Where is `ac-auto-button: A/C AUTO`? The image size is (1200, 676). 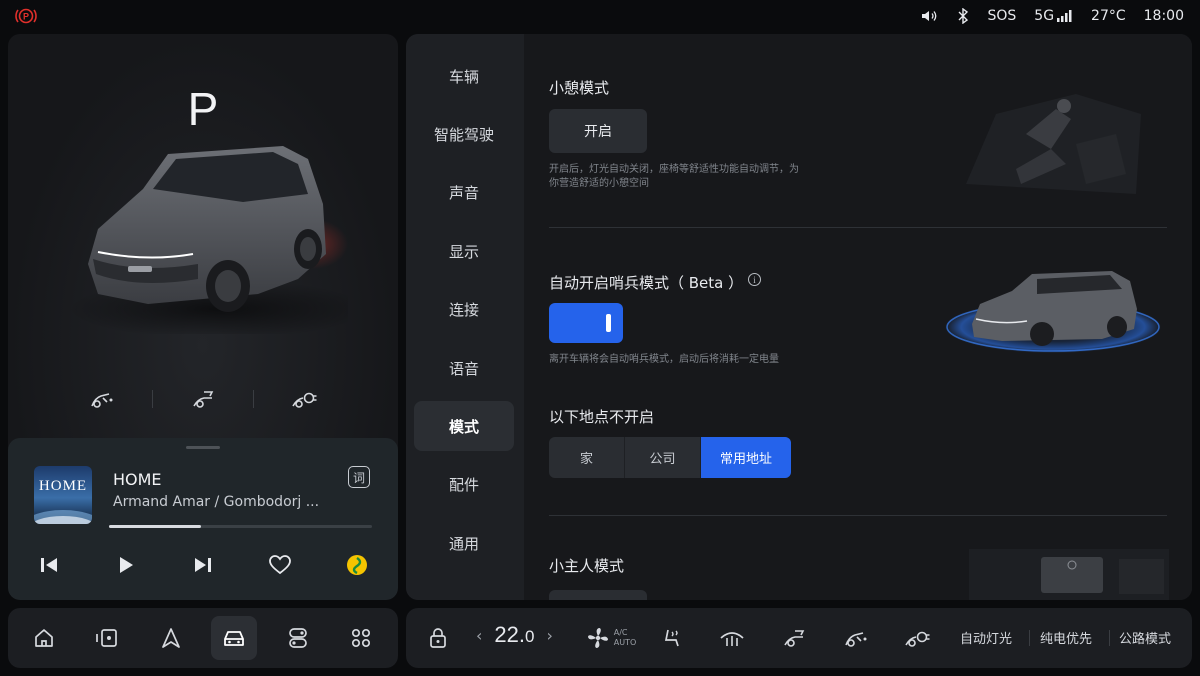
ac-auto-button: A/C AUTO is located at coordinates (611, 638).